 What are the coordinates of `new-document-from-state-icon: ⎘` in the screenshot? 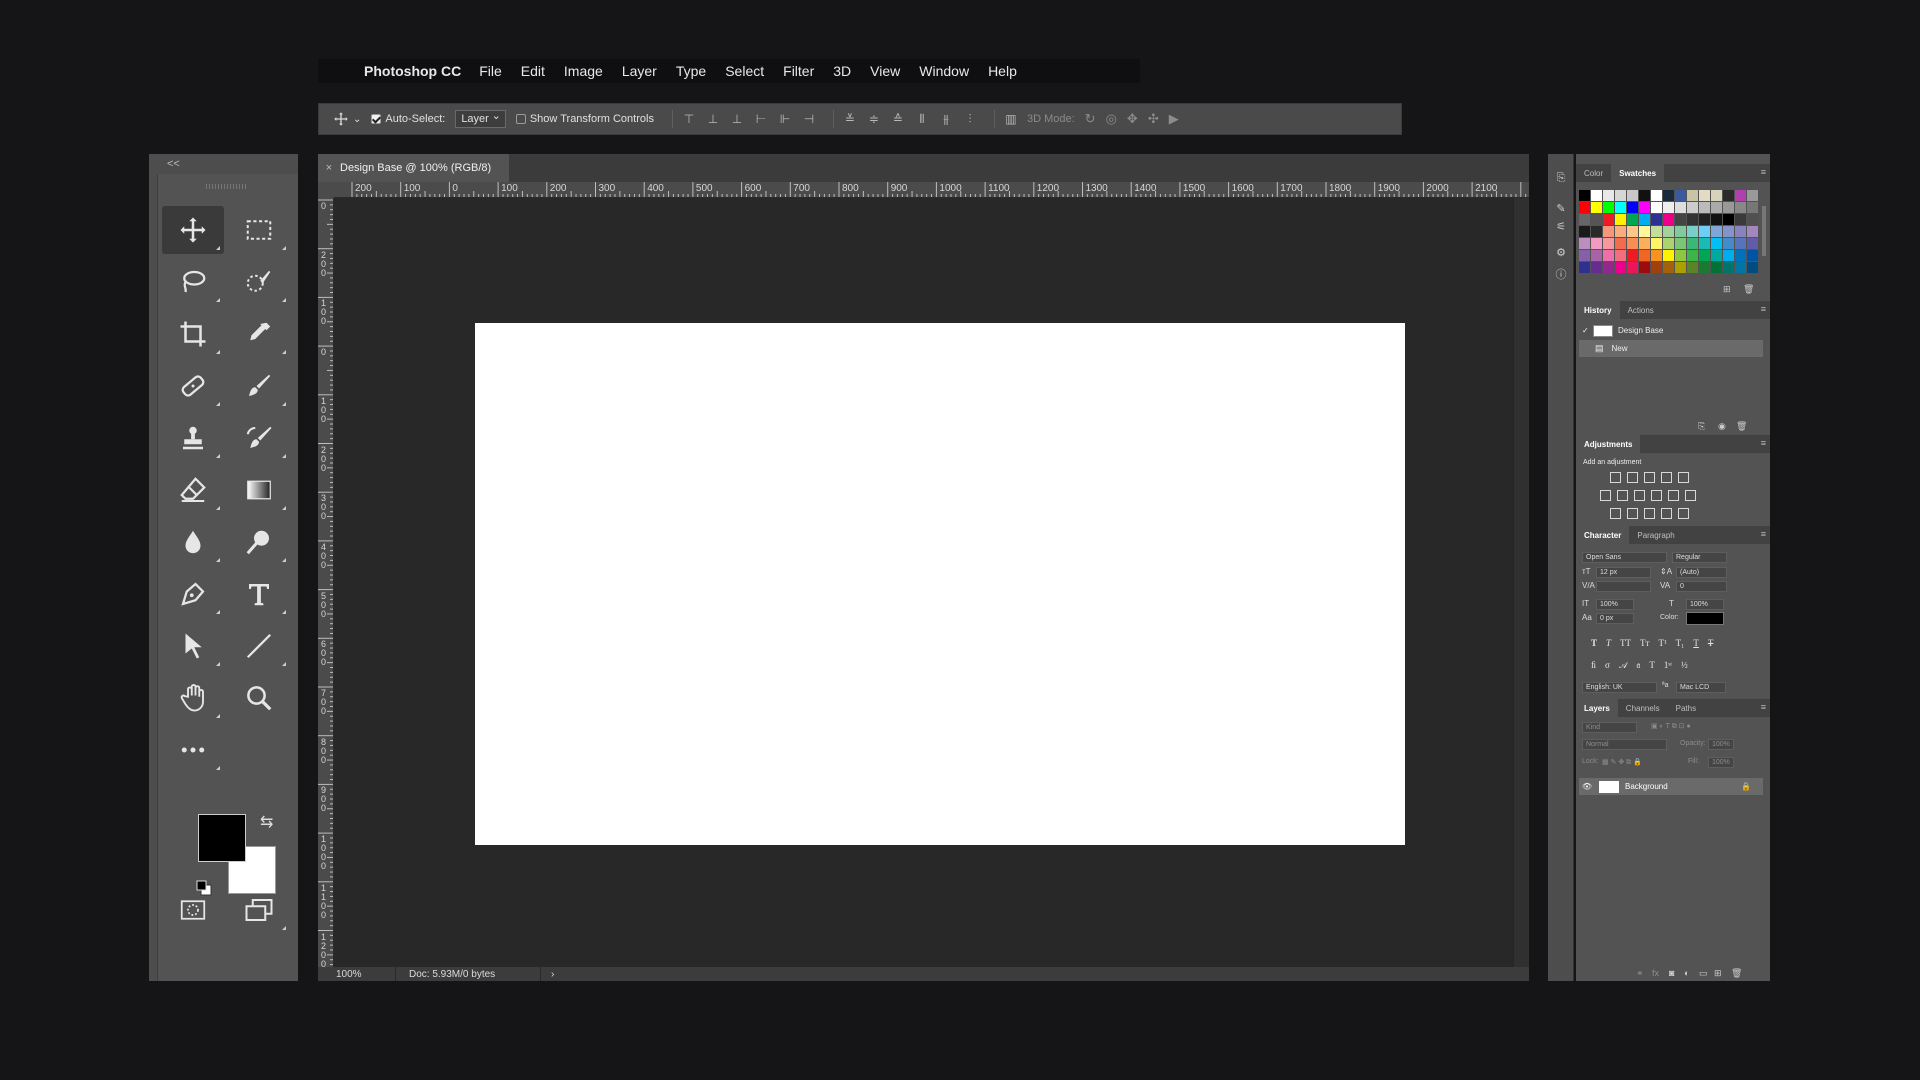 It's located at (1701, 426).